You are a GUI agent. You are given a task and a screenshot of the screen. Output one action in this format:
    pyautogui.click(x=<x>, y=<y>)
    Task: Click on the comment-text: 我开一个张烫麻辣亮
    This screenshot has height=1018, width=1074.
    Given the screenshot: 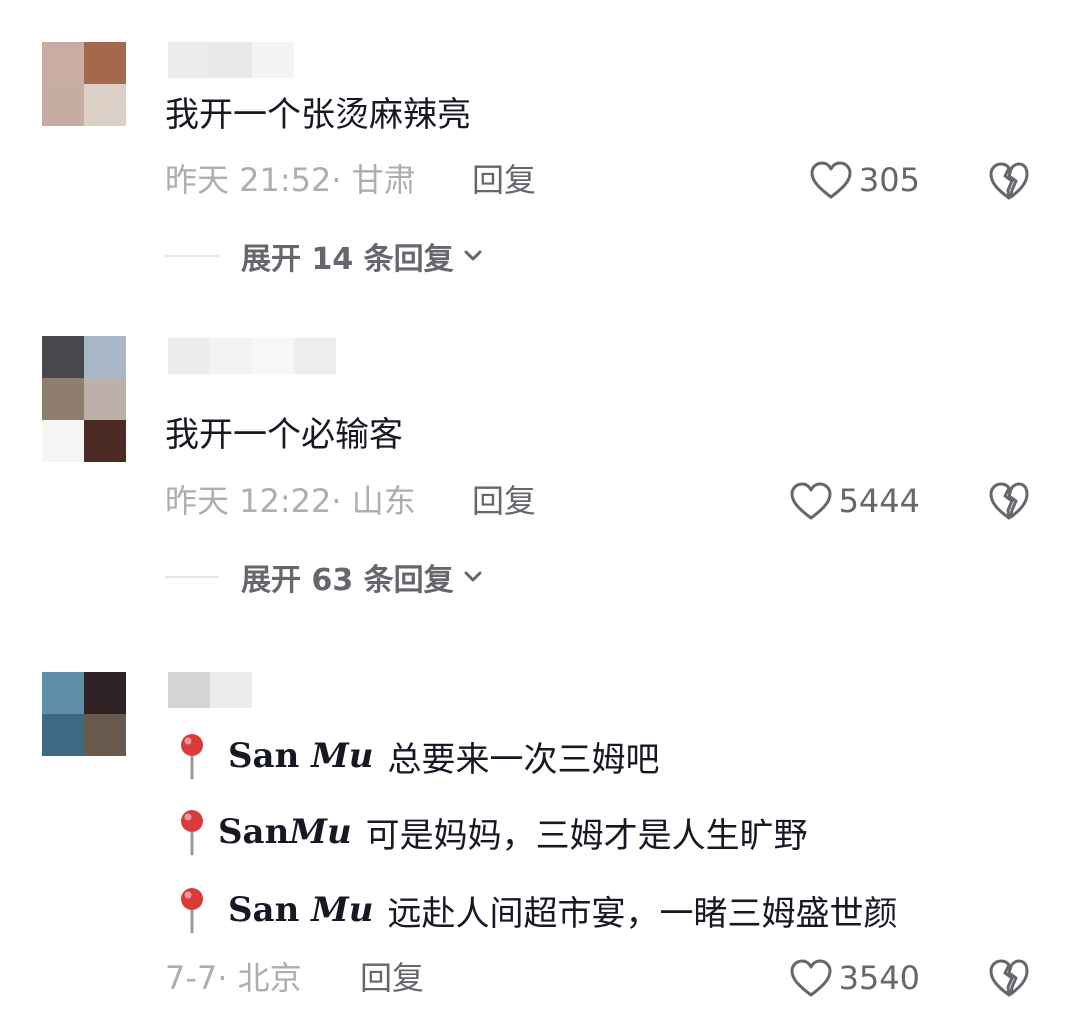 What is the action you would take?
    pyautogui.click(x=318, y=115)
    